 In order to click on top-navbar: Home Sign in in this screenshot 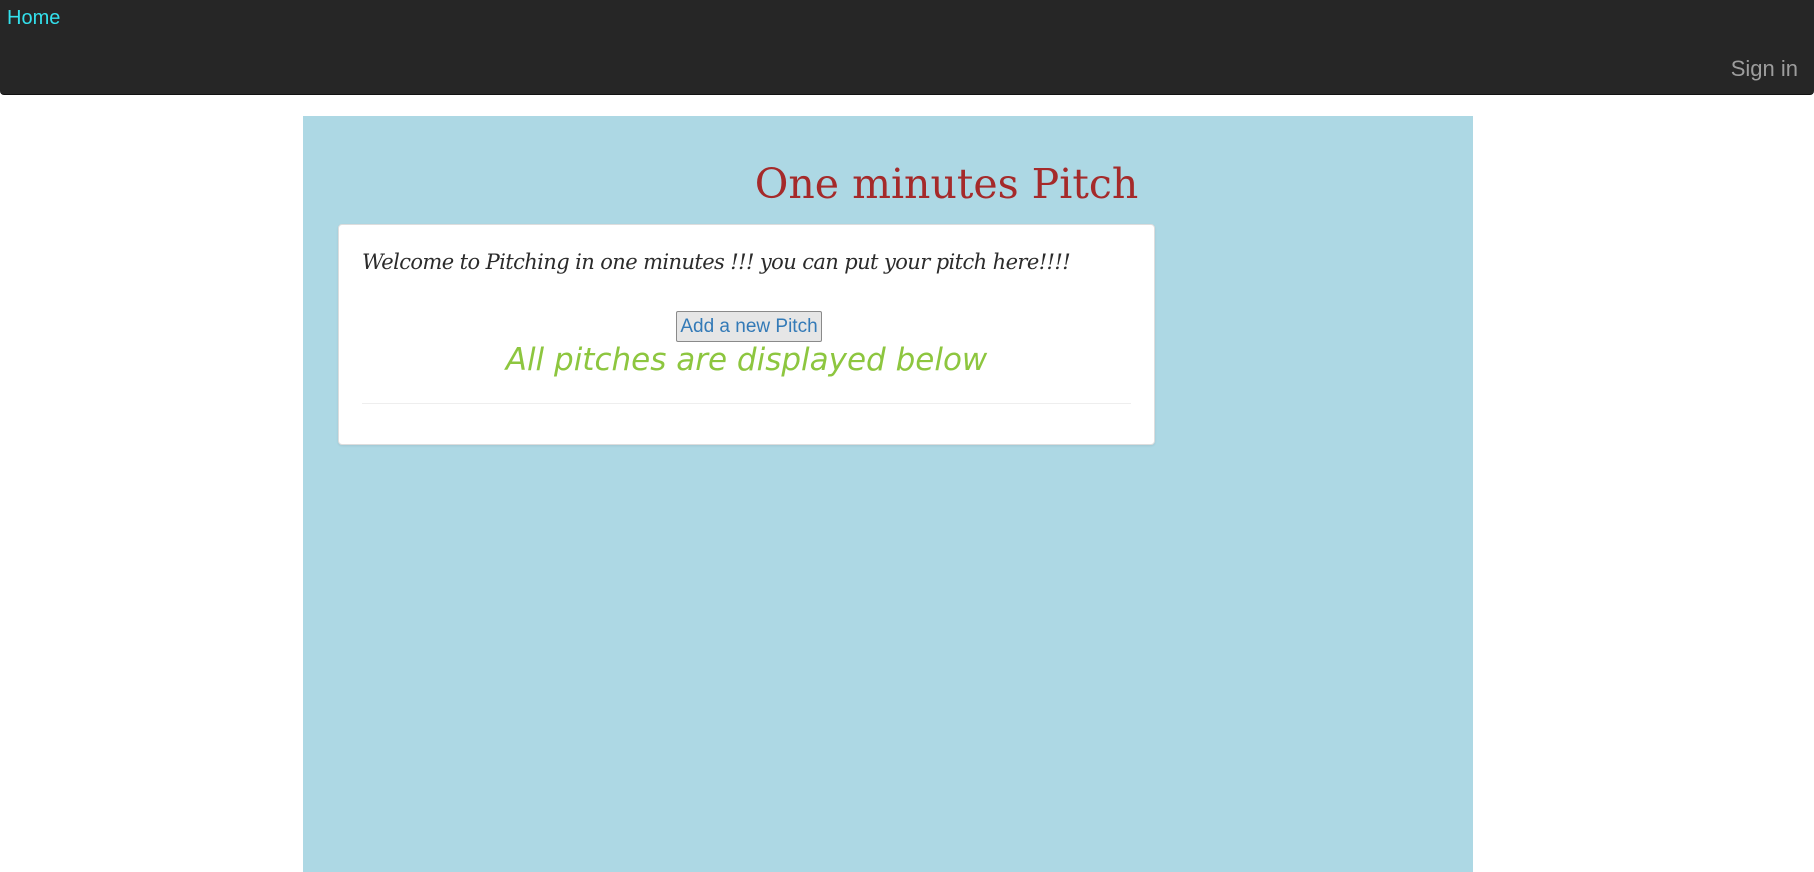, I will do `click(907, 47)`.